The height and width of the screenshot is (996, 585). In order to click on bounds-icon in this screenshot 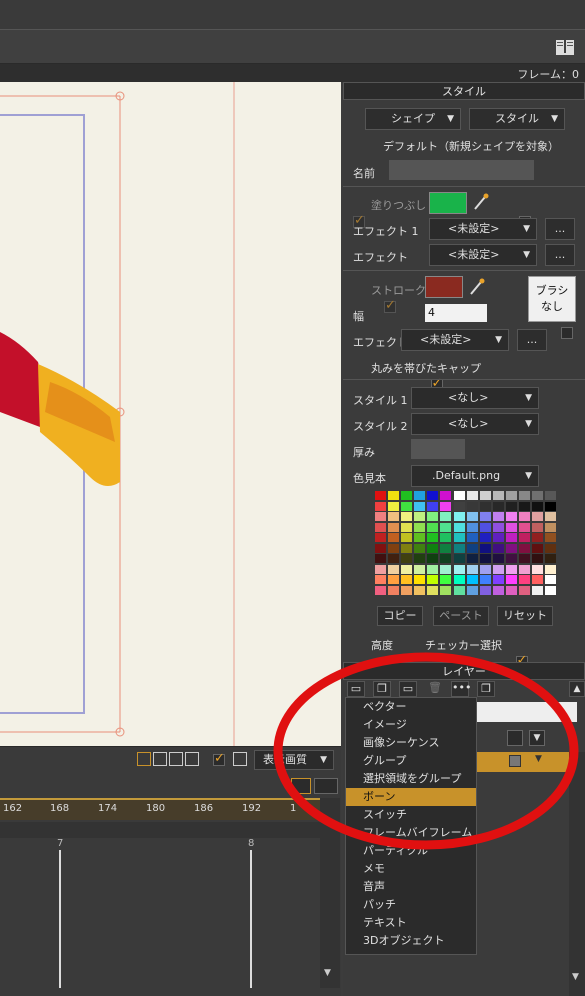, I will do `click(240, 759)`.